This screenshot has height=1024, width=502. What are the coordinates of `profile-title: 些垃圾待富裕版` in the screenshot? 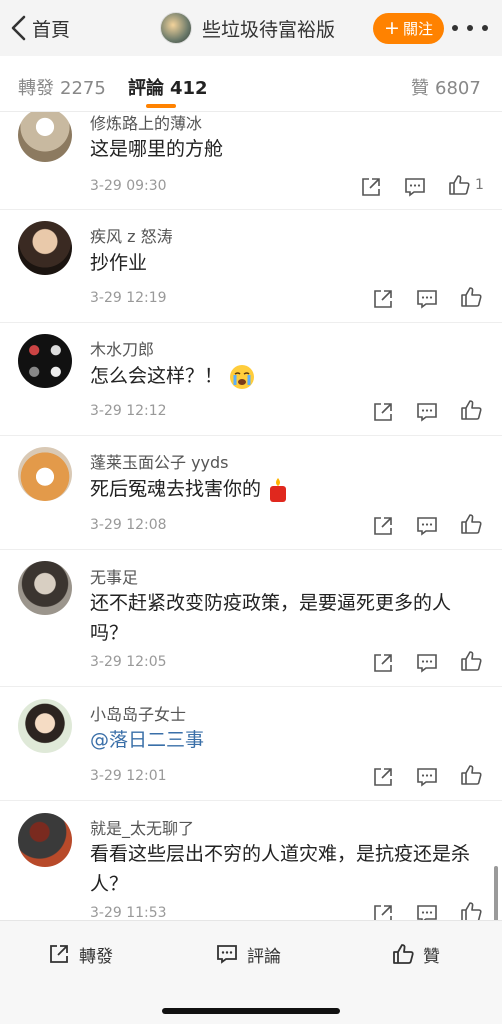 It's located at (247, 28).